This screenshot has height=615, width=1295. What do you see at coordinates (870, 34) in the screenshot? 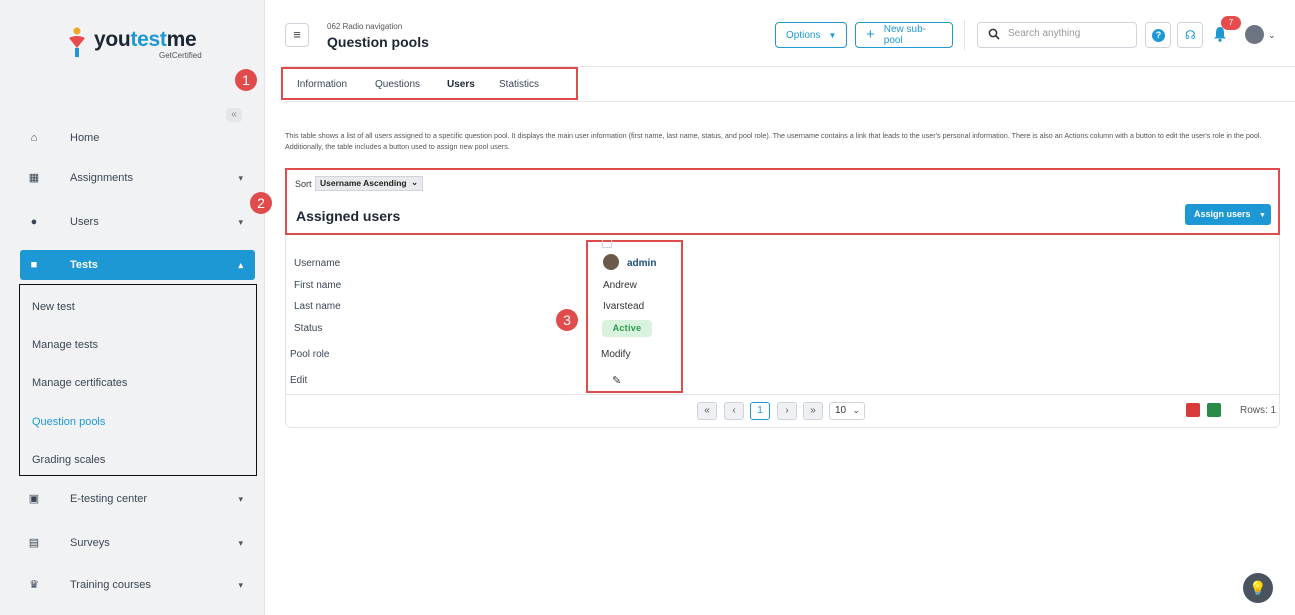
I see `plus-icon: +` at bounding box center [870, 34].